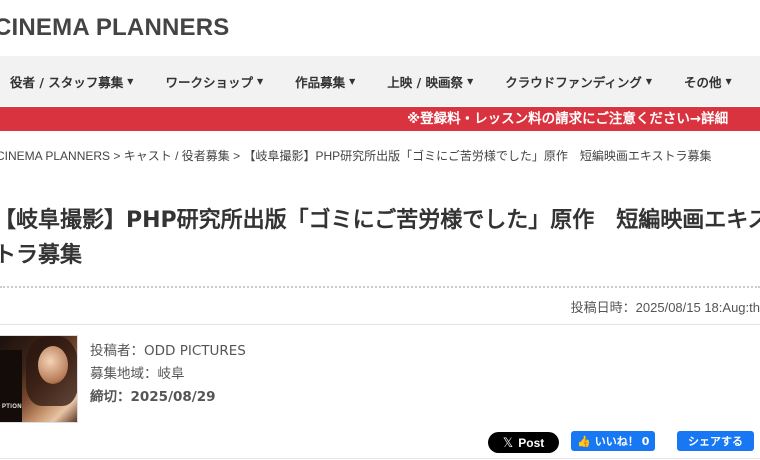 Image resolution: width=760 pixels, height=460 pixels. I want to click on like-label: いいね！, so click(616, 441).